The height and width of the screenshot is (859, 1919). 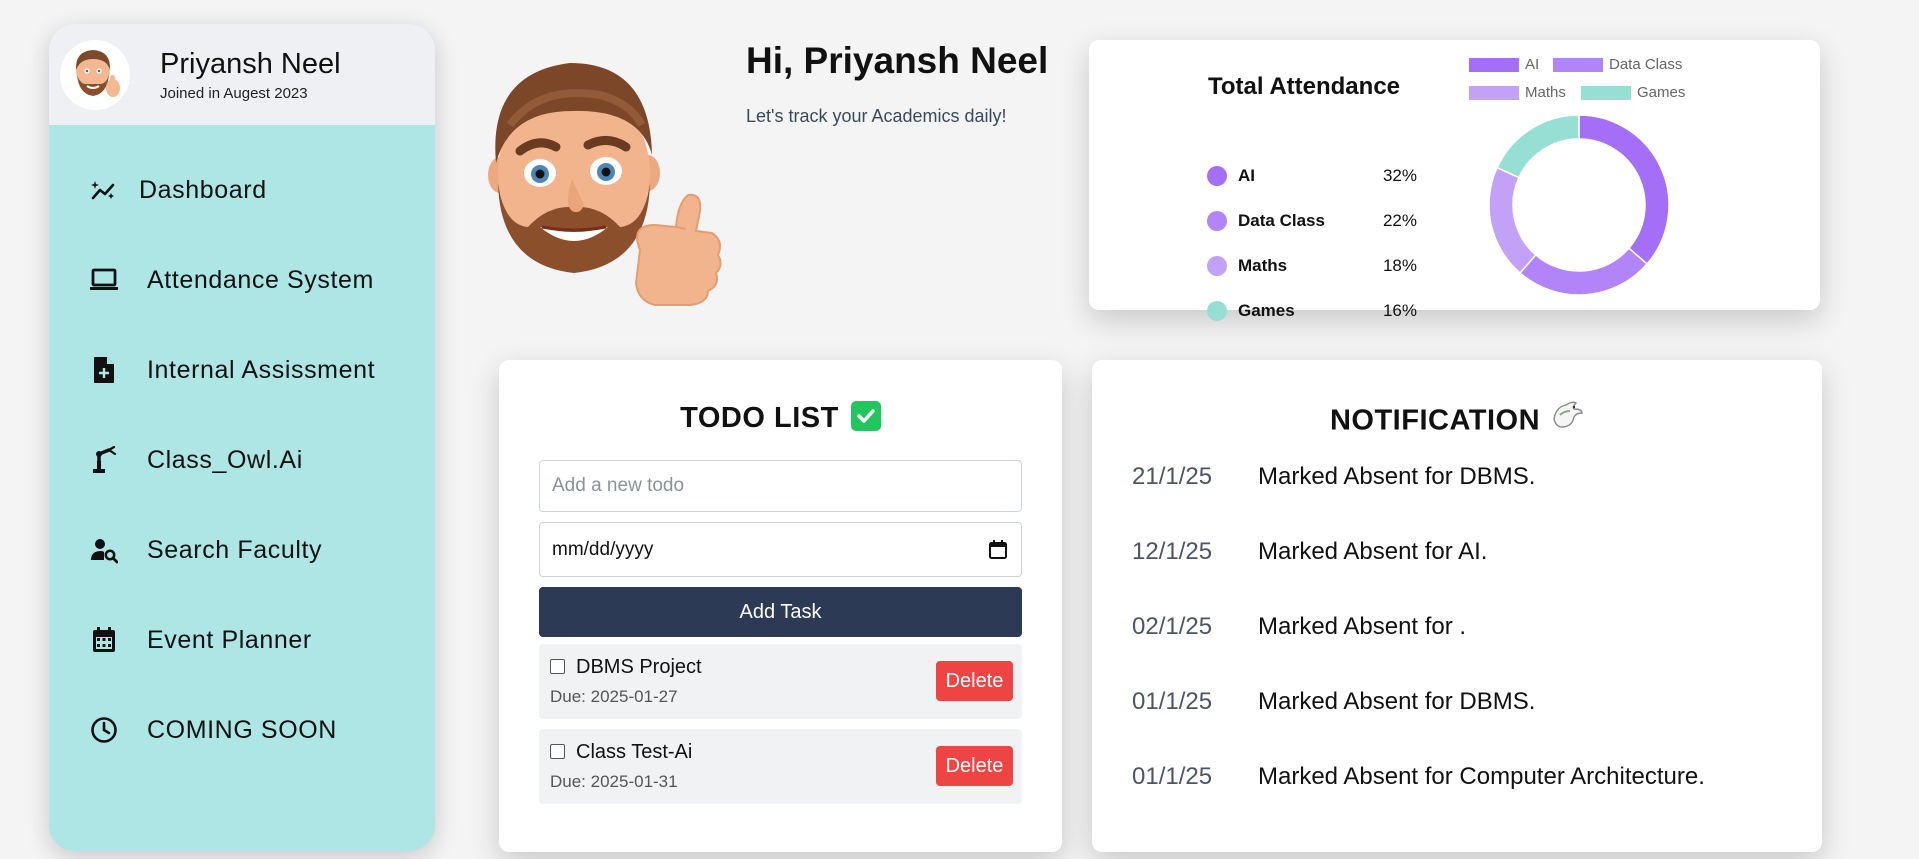 I want to click on sidebar-item-coming-soon: COMING SOON, so click(x=242, y=730).